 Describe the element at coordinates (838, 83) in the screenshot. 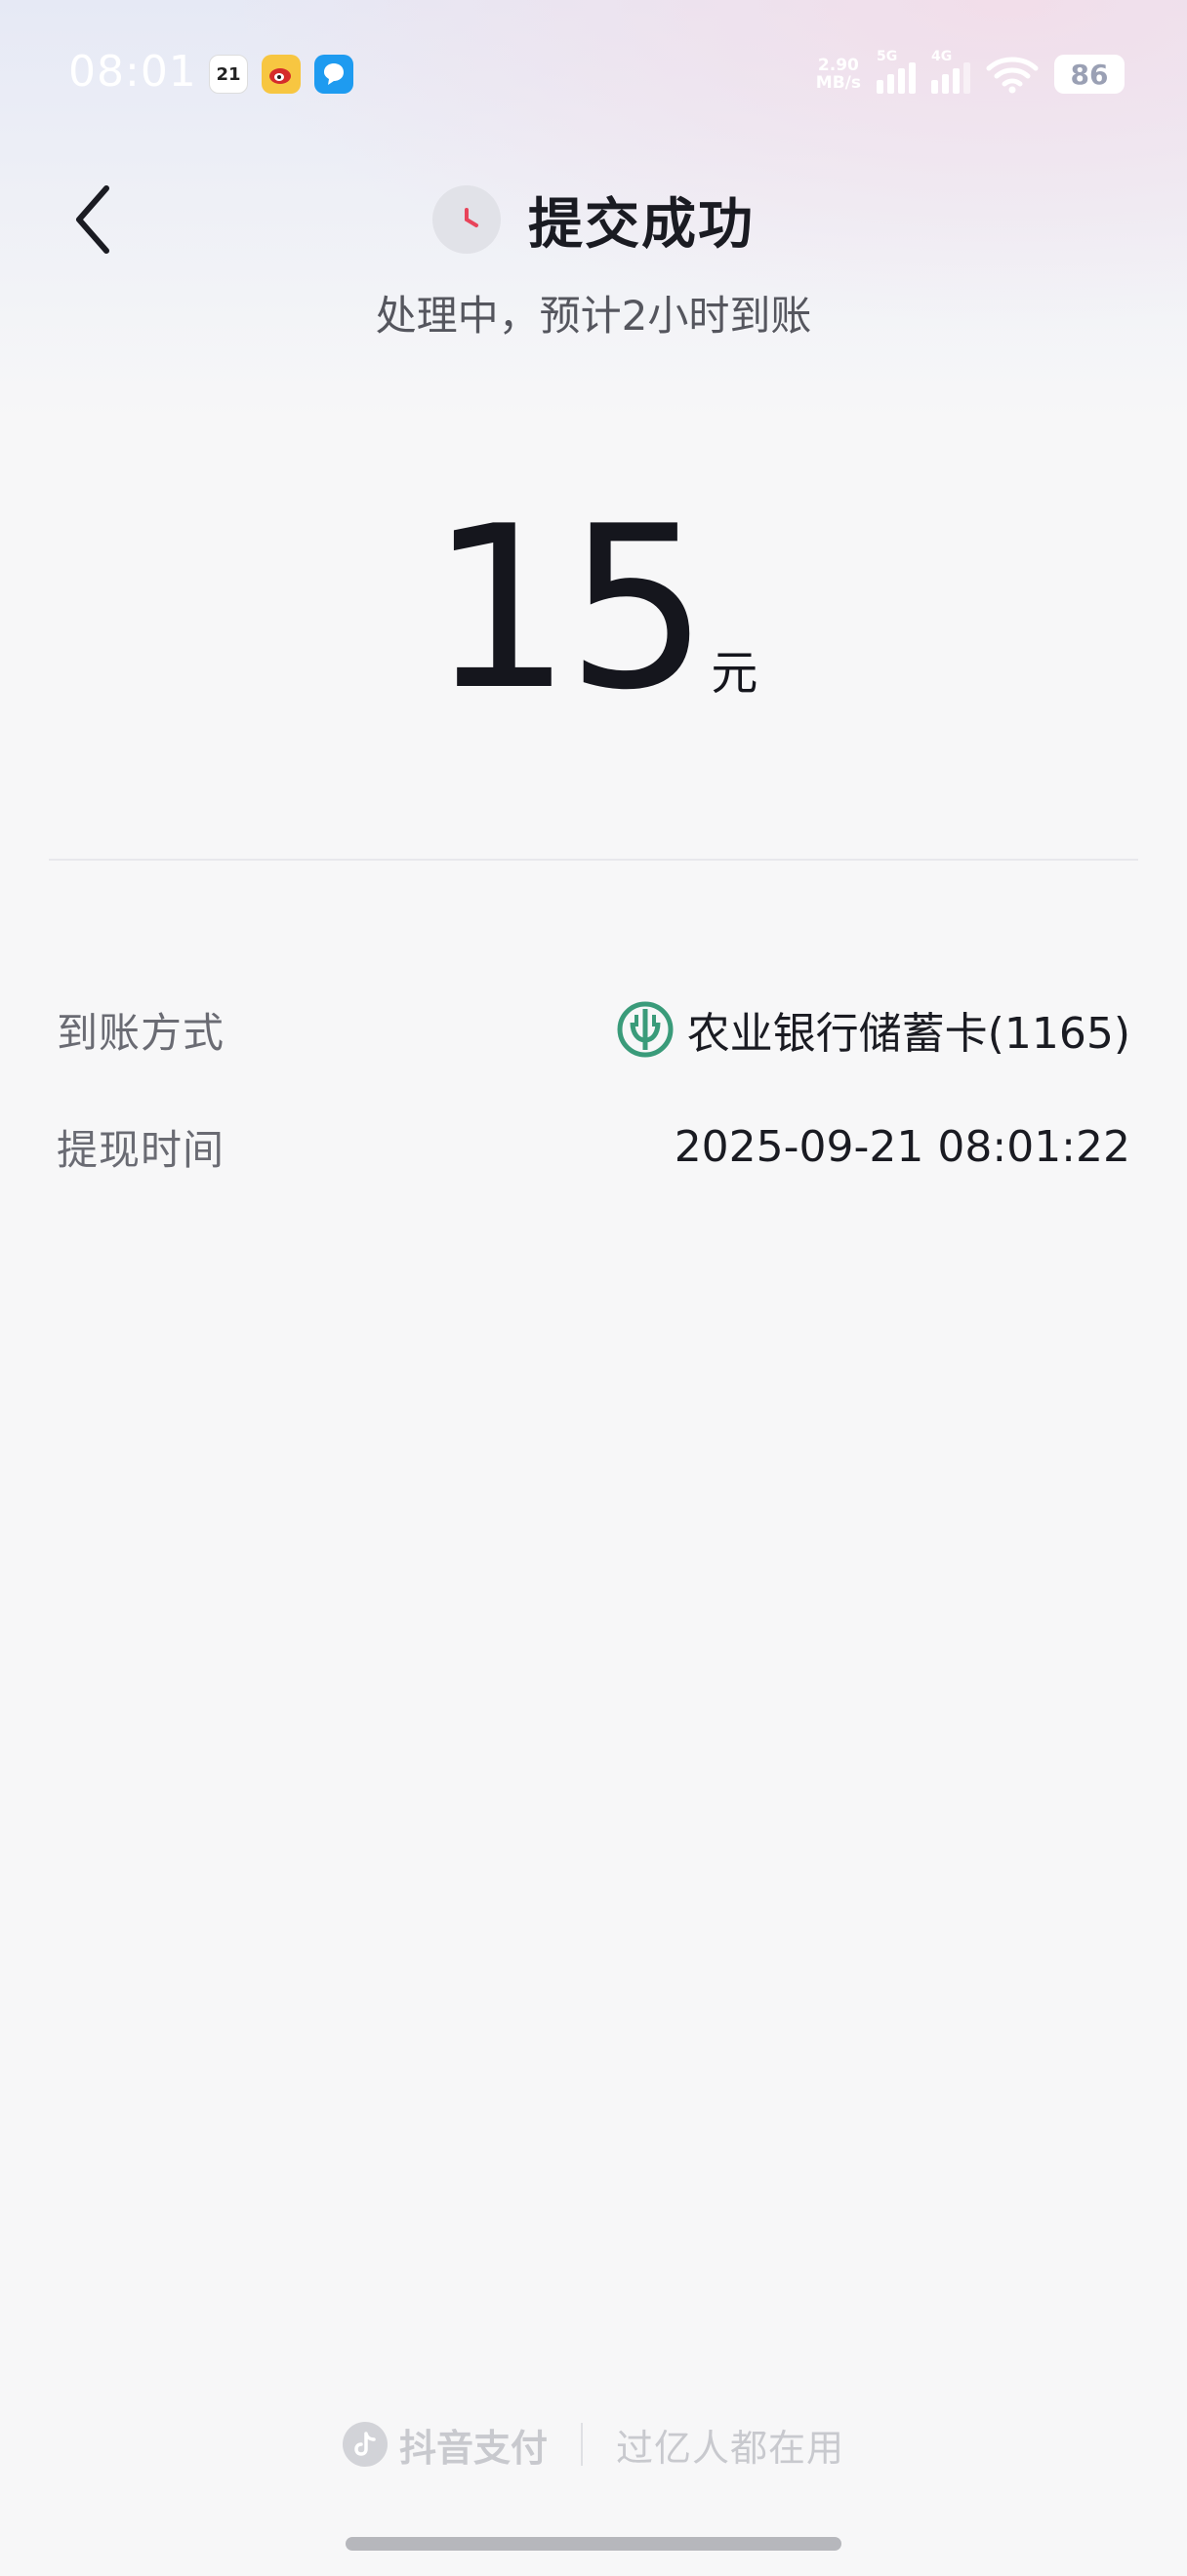

I see `network-speed-unit: MB/s` at that location.